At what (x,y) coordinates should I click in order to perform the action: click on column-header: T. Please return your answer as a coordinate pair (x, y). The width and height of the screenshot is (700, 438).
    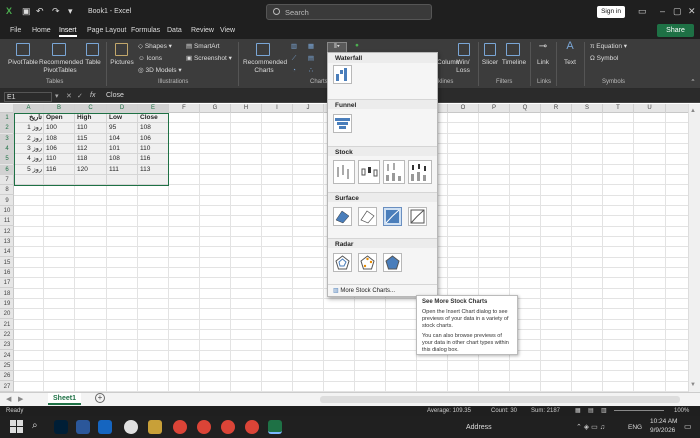
    Looking at the image, I should click on (618, 108).